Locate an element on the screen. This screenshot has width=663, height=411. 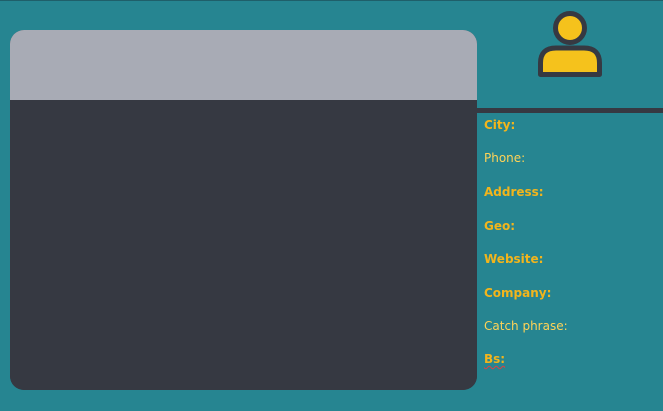
bs-label: Bs: is located at coordinates (495, 359).